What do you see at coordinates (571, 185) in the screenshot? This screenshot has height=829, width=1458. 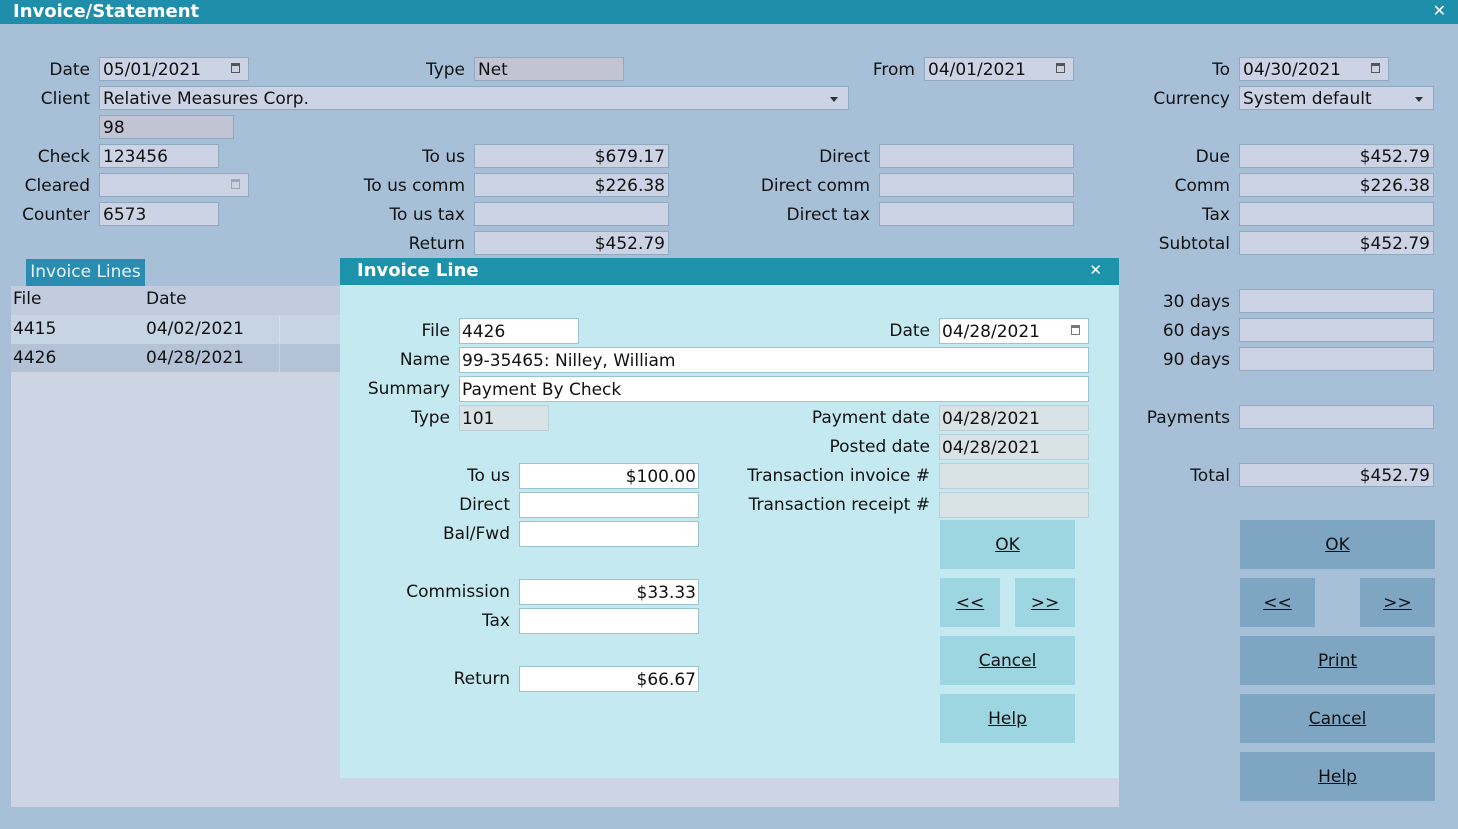 I see `to-us-comm-field: $226.38` at bounding box center [571, 185].